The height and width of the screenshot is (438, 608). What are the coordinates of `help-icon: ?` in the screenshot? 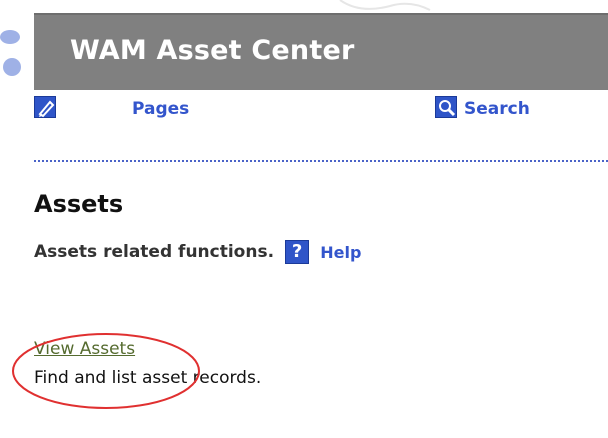 It's located at (297, 252).